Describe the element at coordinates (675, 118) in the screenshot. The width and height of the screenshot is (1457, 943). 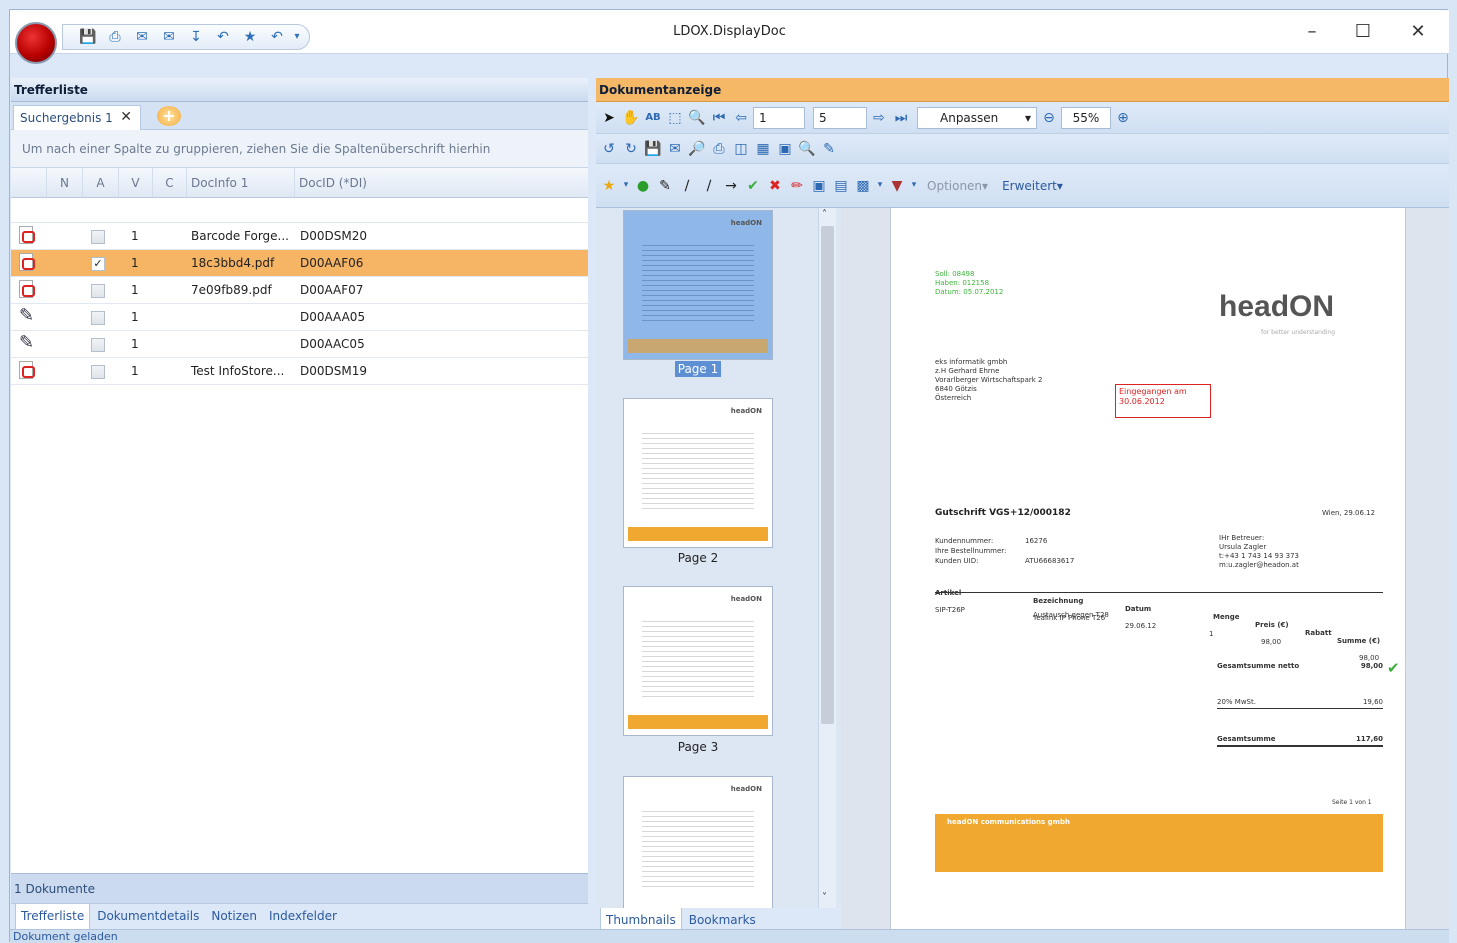
I see `zoom-area-icon: ⬚` at that location.